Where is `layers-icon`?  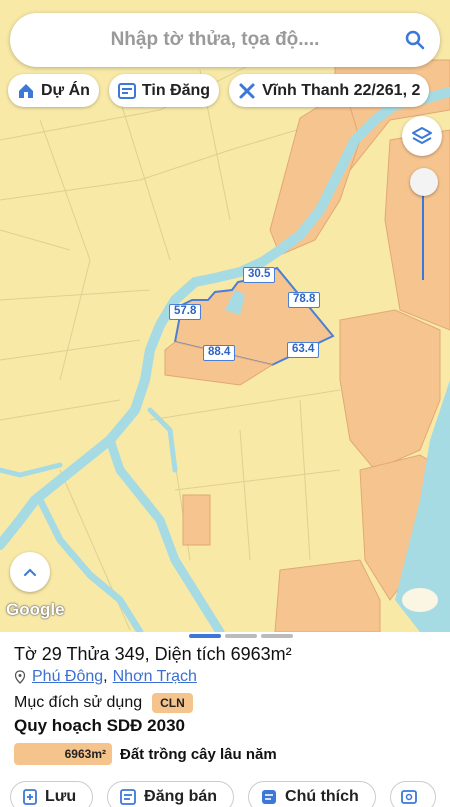
layers-icon is located at coordinates (422, 135).